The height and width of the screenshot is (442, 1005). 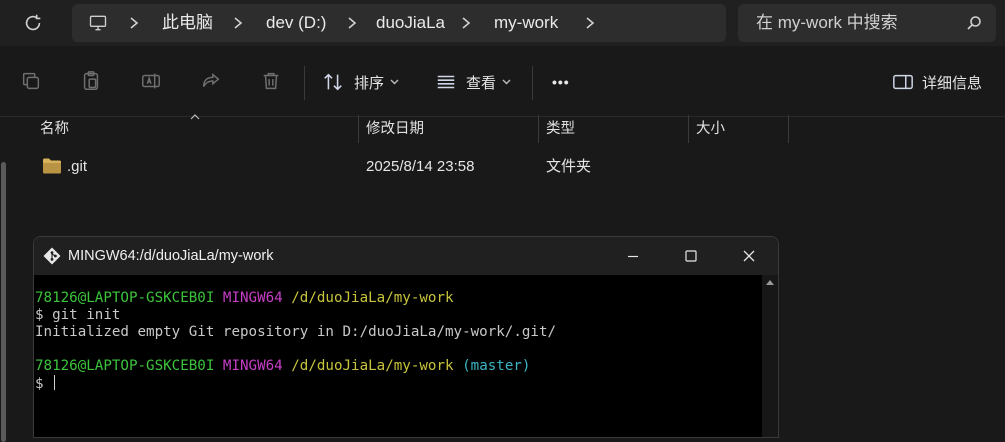 I want to click on search-icon, so click(x=974, y=23).